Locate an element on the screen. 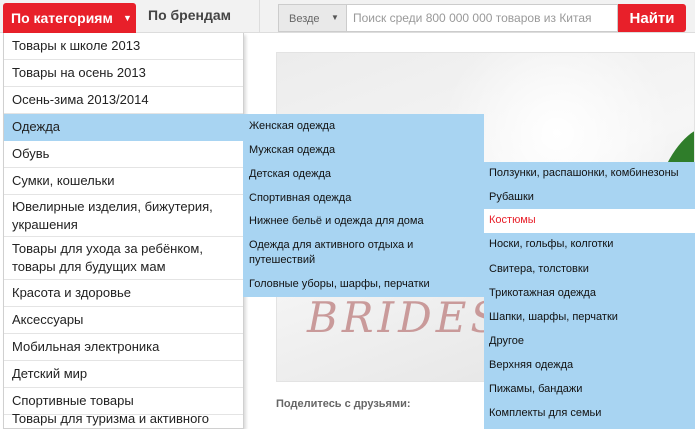 The height and width of the screenshot is (429, 695). category-item: Товары на осень 2013 is located at coordinates (123, 73).